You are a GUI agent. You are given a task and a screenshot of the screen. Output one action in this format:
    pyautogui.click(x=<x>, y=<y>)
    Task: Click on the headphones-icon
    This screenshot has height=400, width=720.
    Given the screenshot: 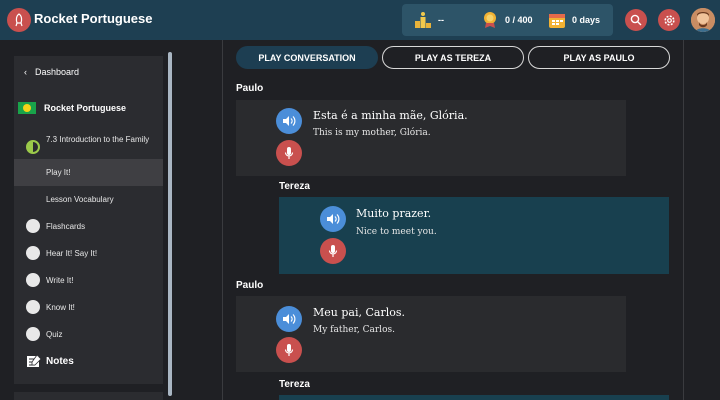 What is the action you would take?
    pyautogui.click(x=33, y=253)
    